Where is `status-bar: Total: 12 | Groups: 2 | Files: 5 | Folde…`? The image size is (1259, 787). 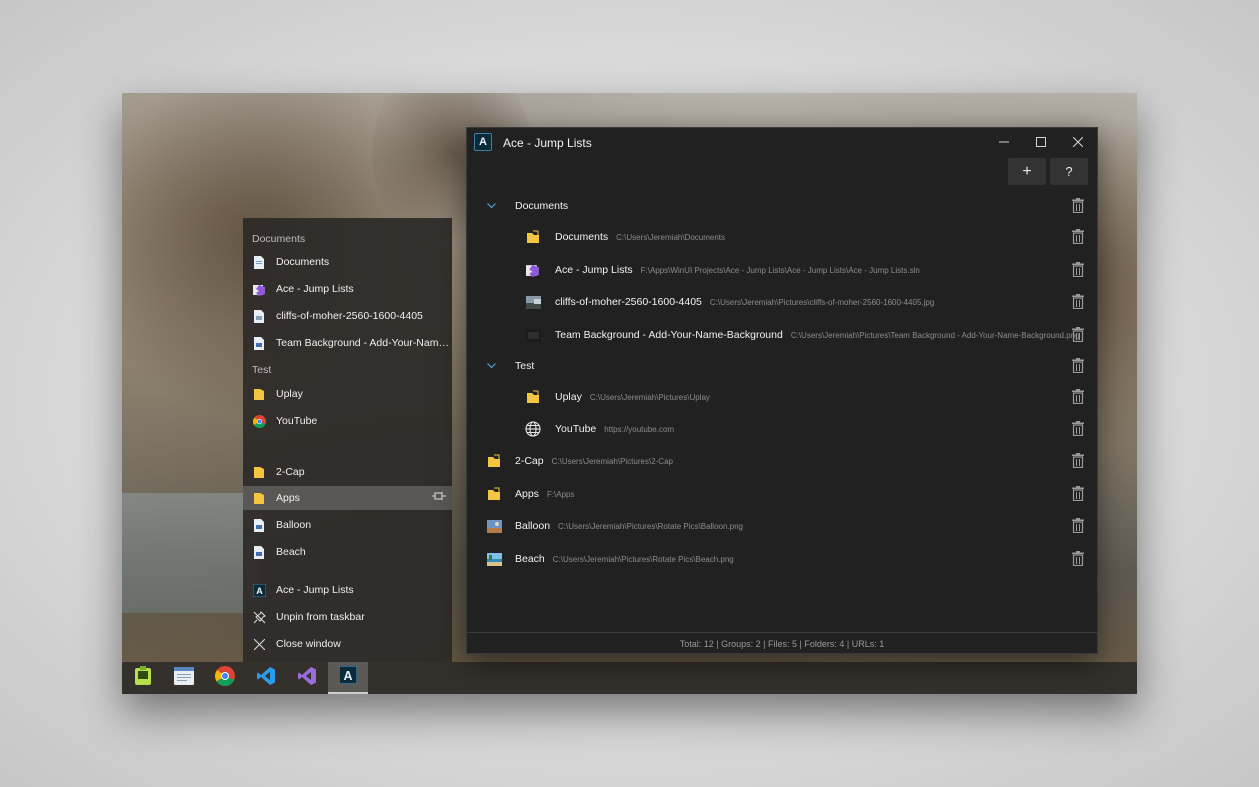 status-bar: Total: 12 | Groups: 2 | Files: 5 | Folde… is located at coordinates (782, 643).